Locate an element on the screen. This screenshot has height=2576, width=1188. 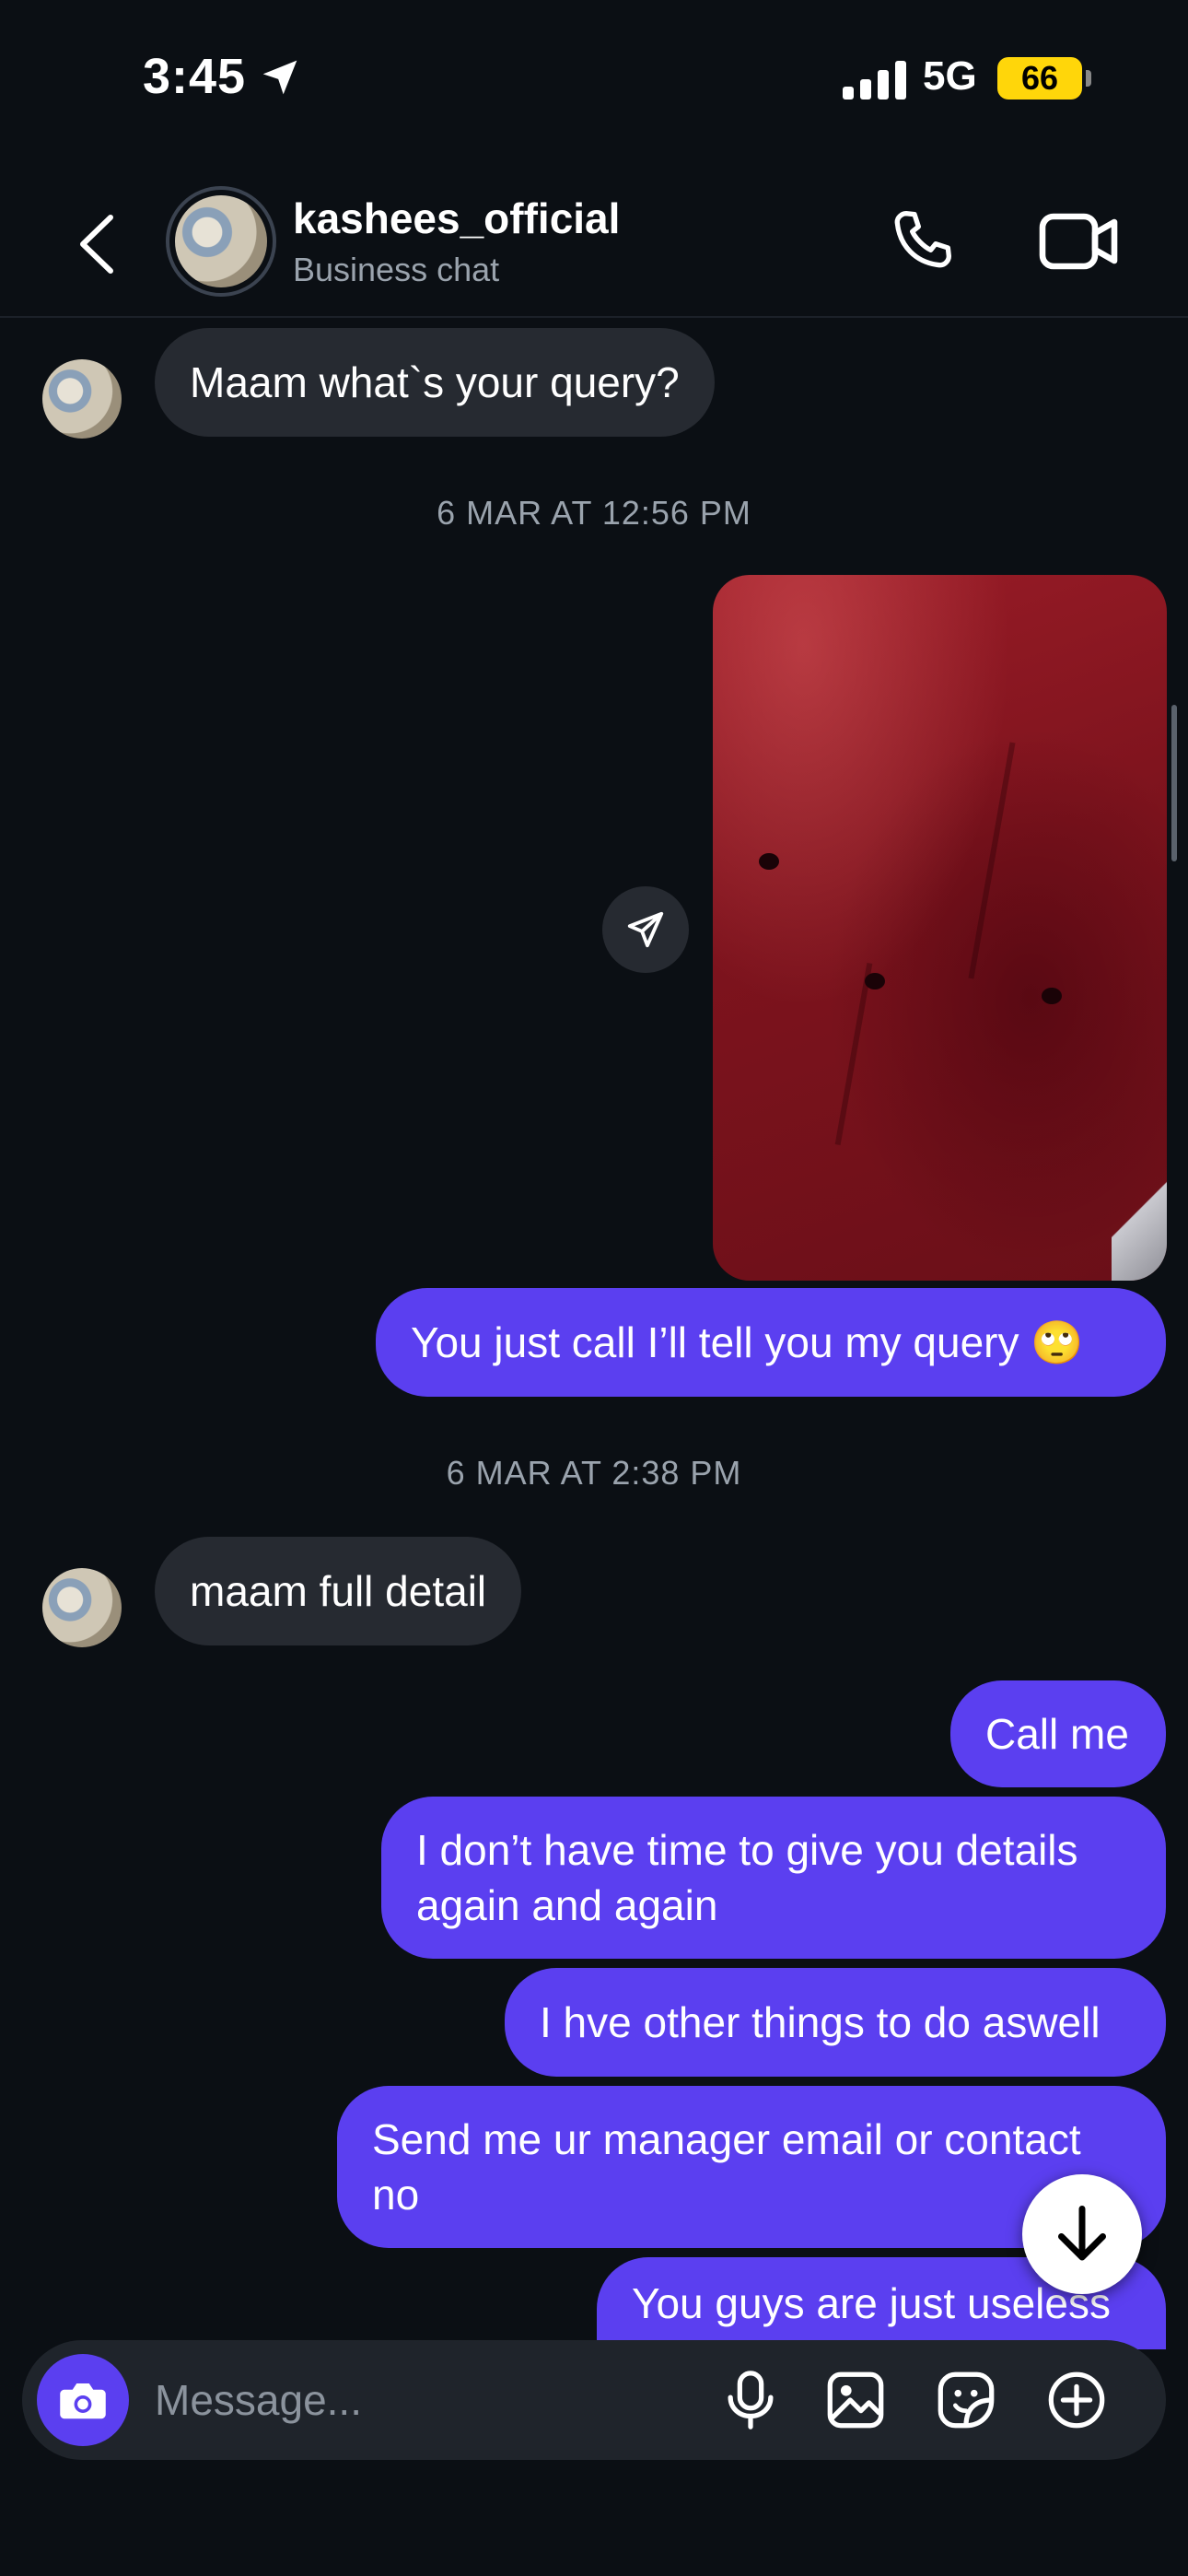
back-icon is located at coordinates (97, 244).